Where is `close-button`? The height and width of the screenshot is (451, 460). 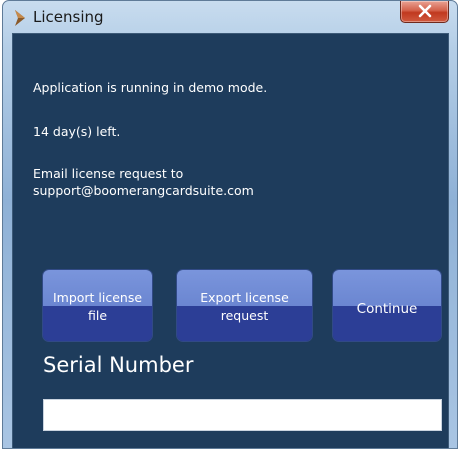 close-button is located at coordinates (424, 12).